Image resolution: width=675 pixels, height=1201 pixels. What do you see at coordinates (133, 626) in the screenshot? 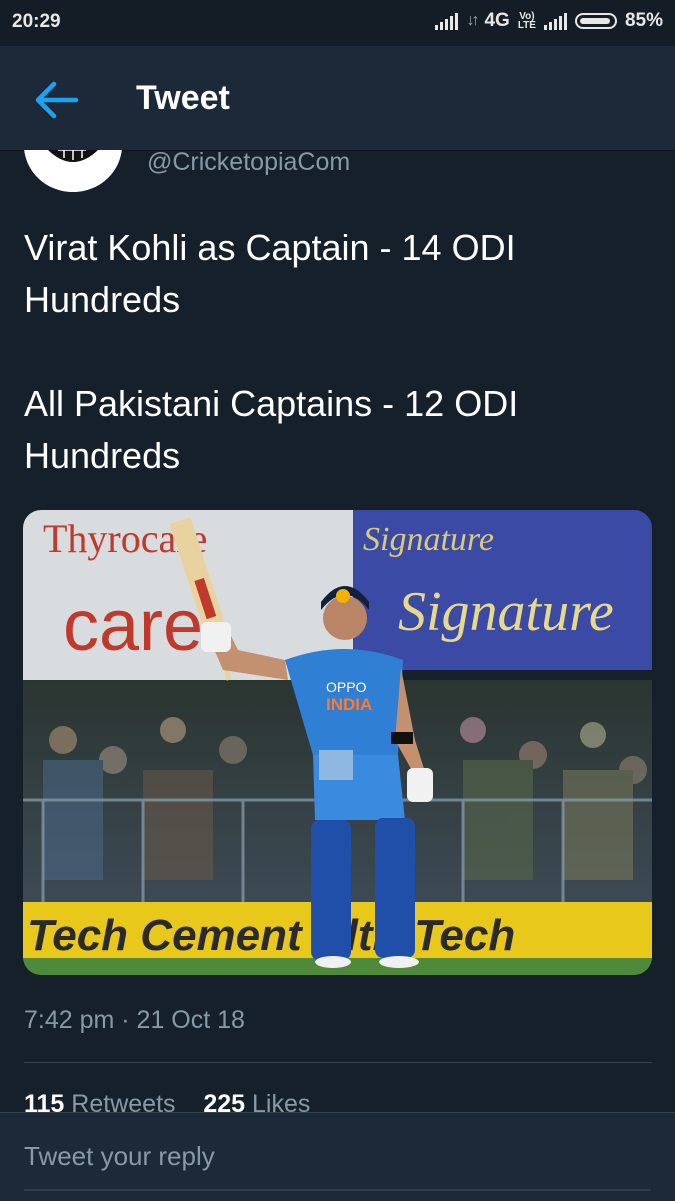
I see `sponsor-left-big-text: care` at bounding box center [133, 626].